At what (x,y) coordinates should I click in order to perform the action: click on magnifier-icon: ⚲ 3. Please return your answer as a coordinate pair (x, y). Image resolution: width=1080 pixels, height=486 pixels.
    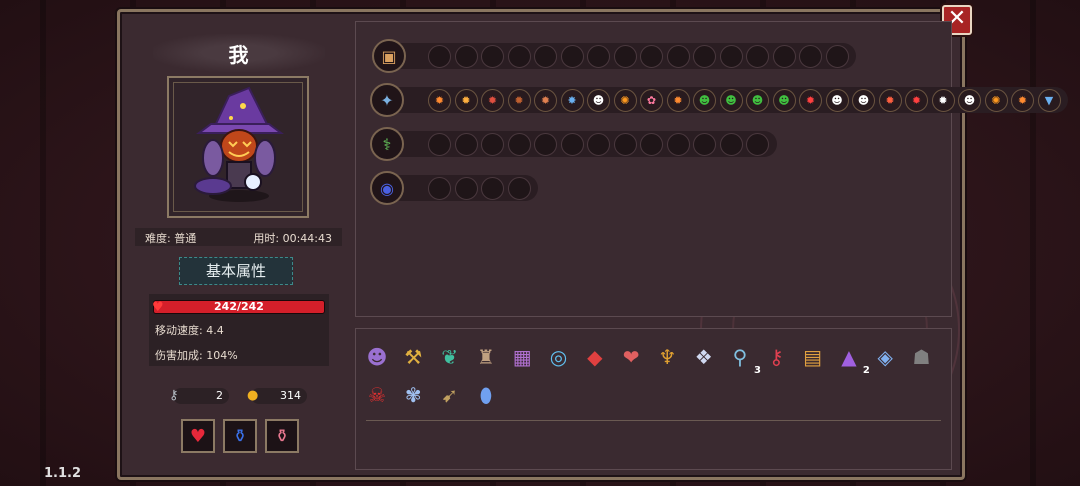
    Looking at the image, I should click on (743, 359).